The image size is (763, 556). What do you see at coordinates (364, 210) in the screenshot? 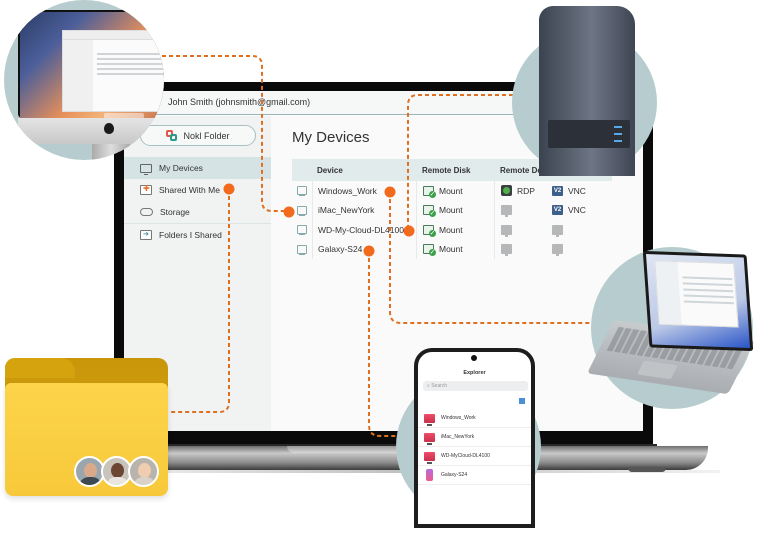
I see `device-name: iMac_NewYork` at bounding box center [364, 210].